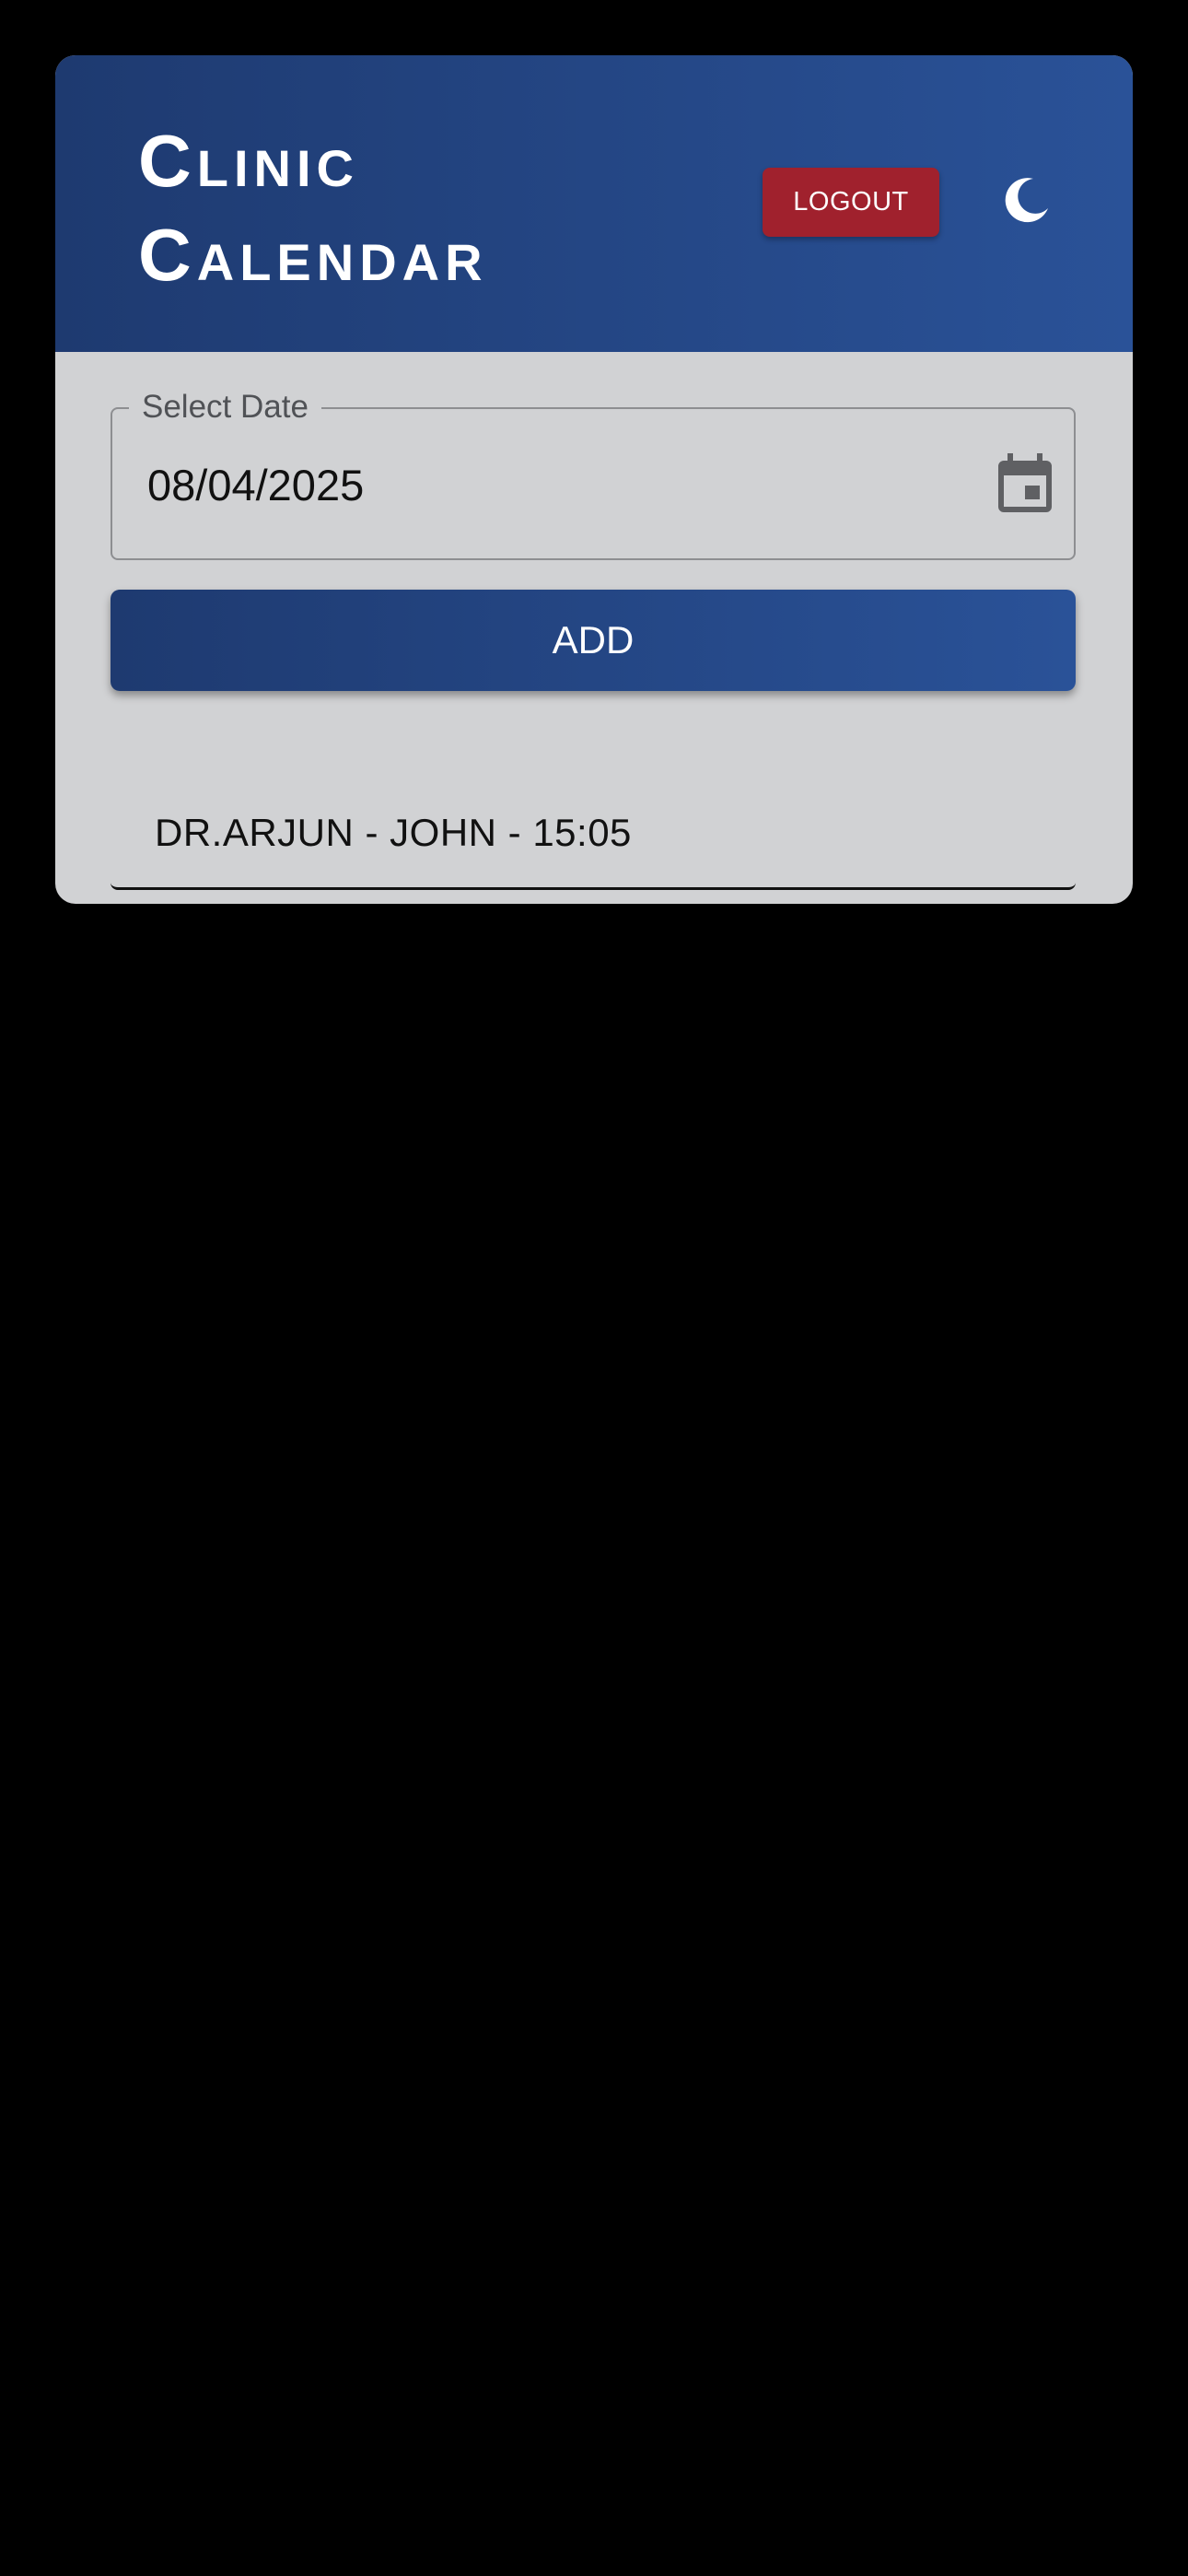 This screenshot has height=2576, width=1188. What do you see at coordinates (313, 255) in the screenshot?
I see `app-title-line-2: Calendar` at bounding box center [313, 255].